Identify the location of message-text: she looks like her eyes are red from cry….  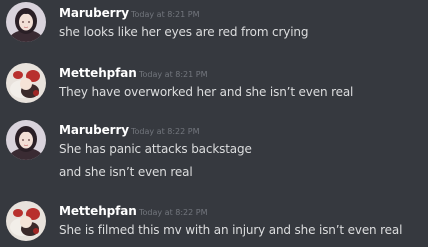
(184, 32).